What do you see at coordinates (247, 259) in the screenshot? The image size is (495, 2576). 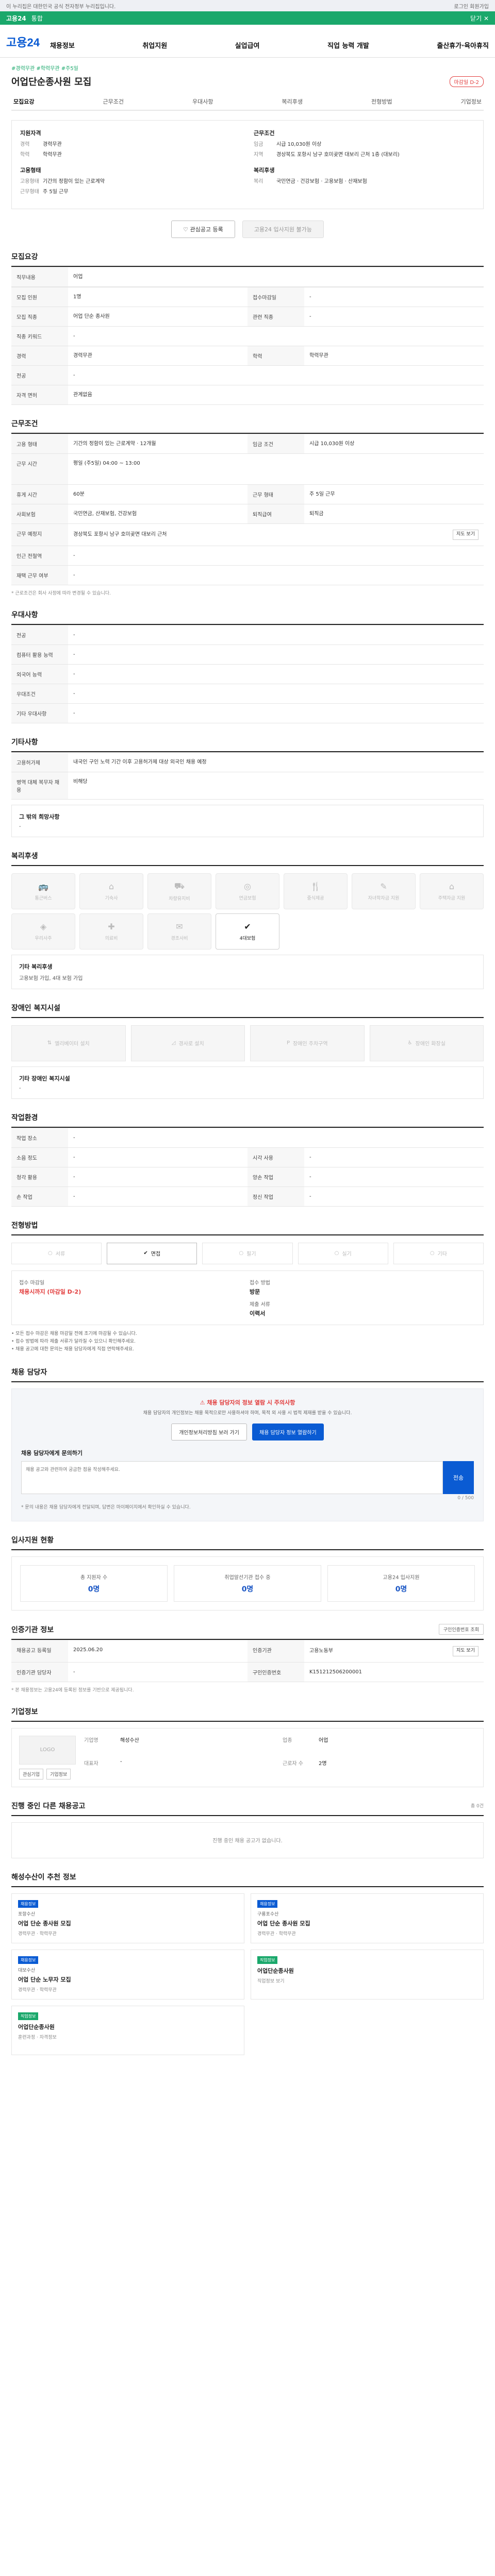 I see `section-title: 모집요강` at bounding box center [247, 259].